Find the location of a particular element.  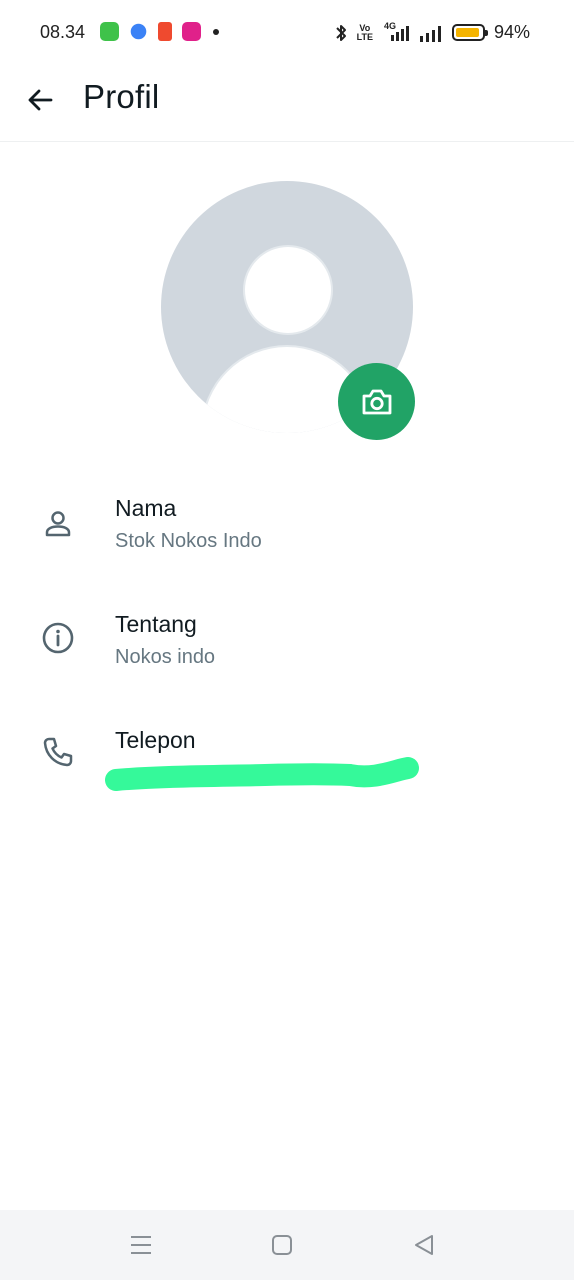

about-label: Tentang is located at coordinates (156, 624).